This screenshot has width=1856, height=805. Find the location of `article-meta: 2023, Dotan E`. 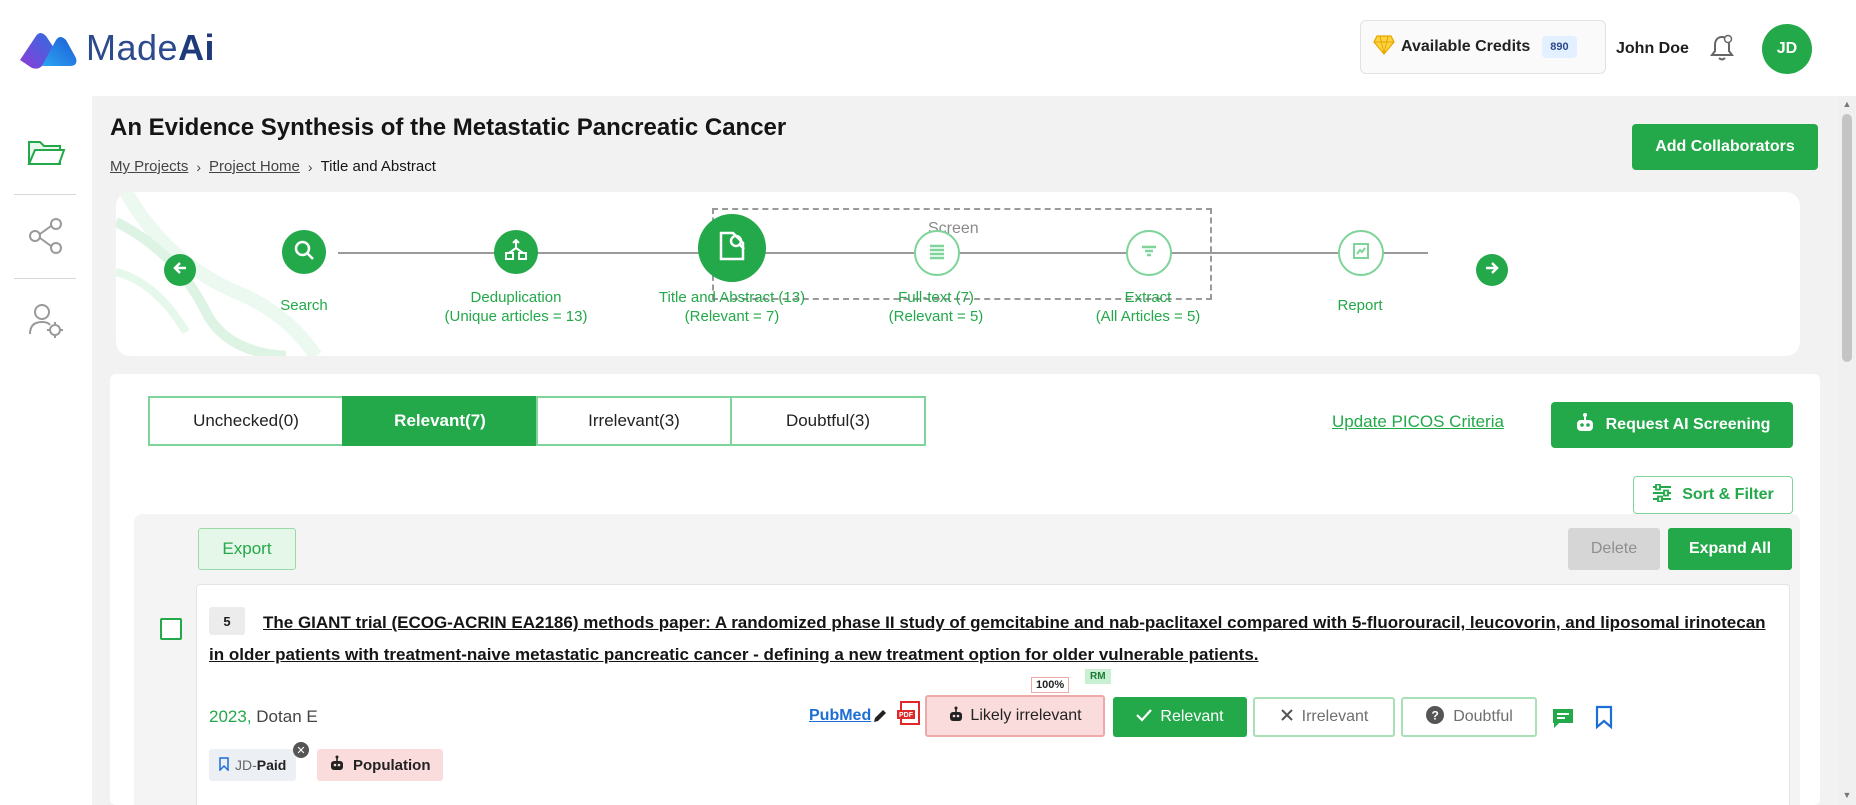

article-meta: 2023, Dotan E is located at coordinates (263, 717).